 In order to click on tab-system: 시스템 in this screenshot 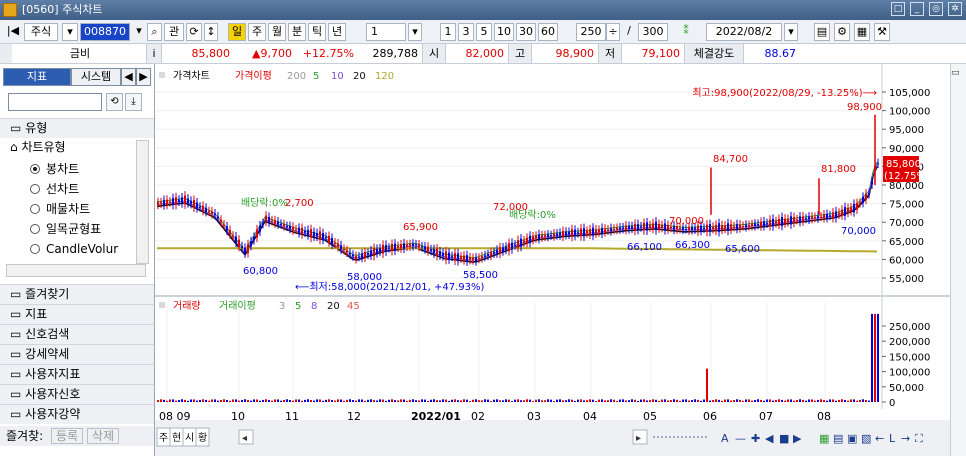, I will do `click(96, 77)`.